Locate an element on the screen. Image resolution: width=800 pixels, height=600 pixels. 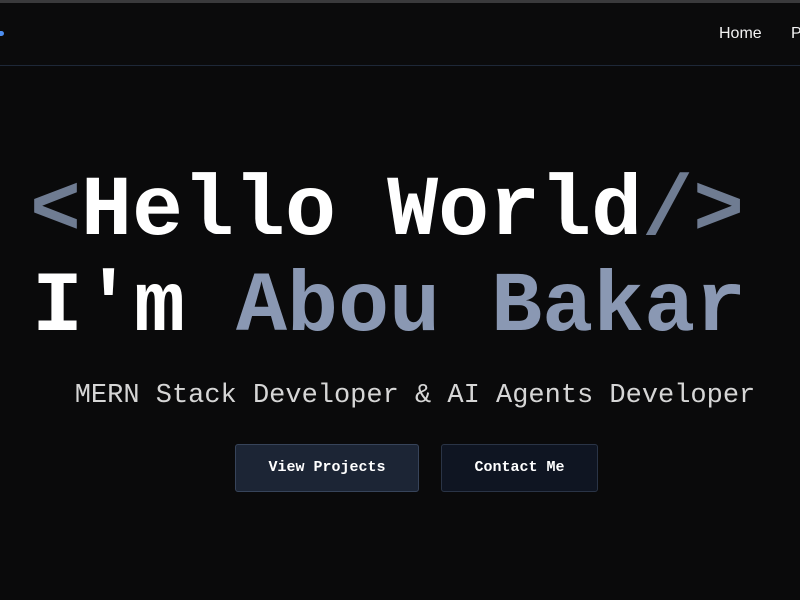
developer-name: Abou Bakar is located at coordinates (491, 307).